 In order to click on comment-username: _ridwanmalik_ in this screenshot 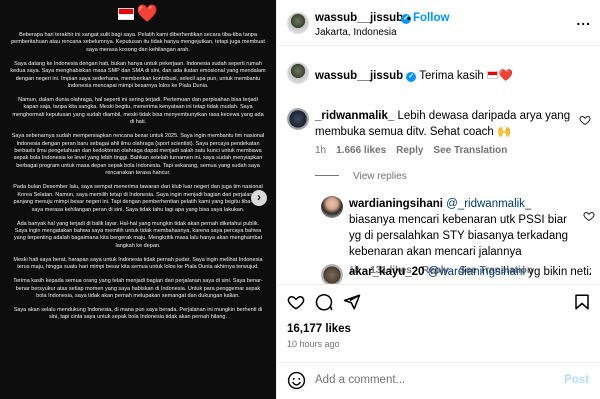, I will do `click(354, 116)`.